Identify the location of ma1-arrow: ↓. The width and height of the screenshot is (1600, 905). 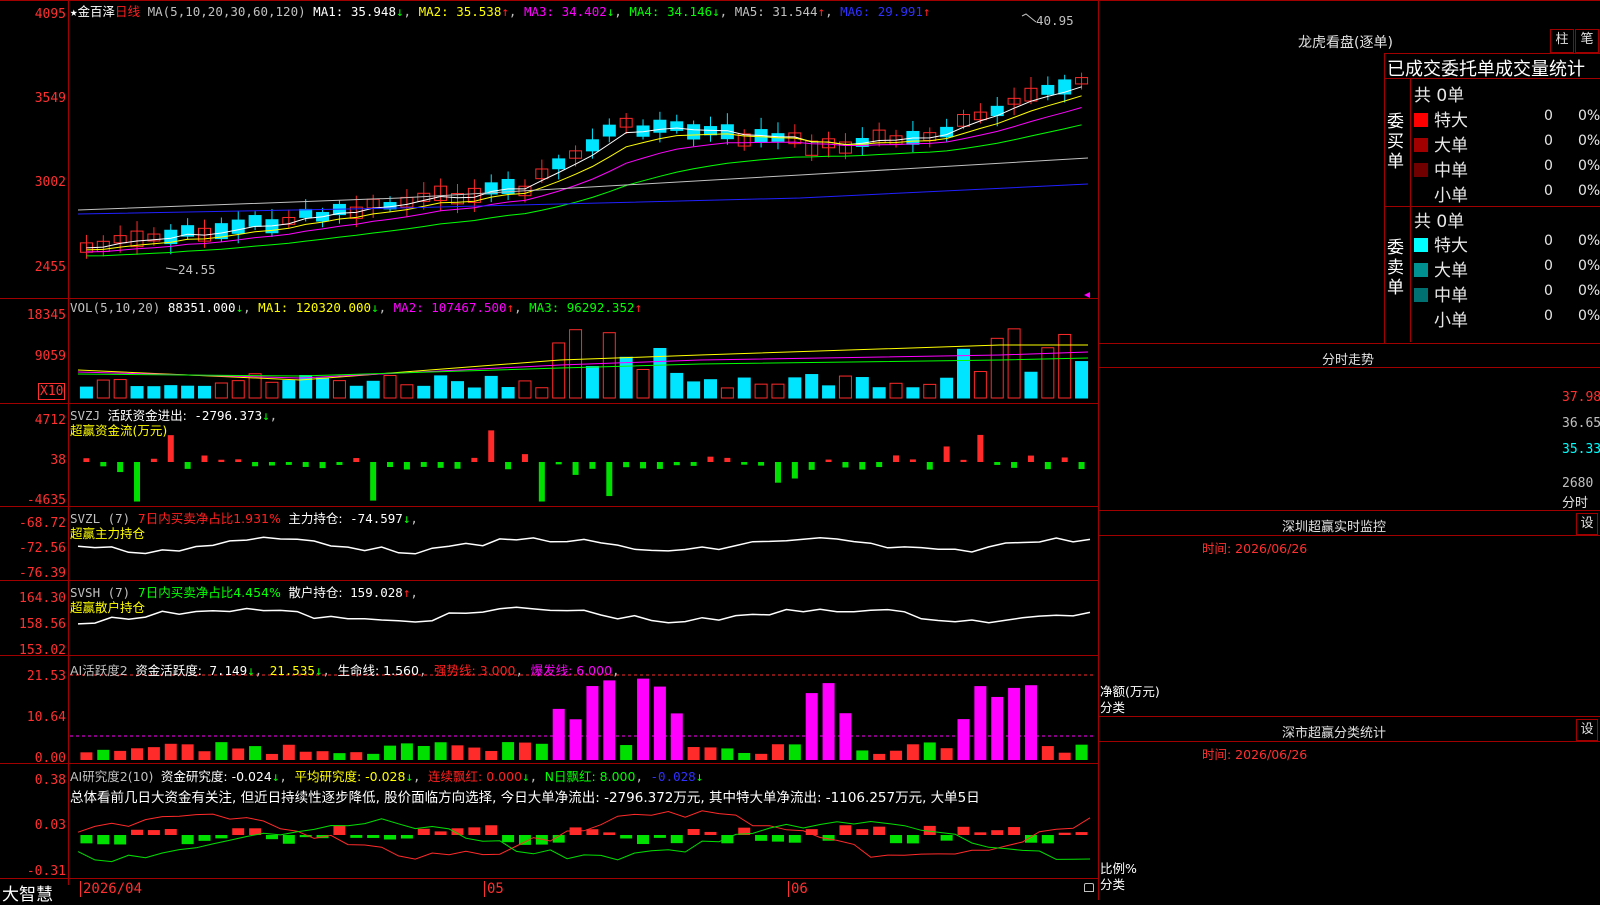
(399, 11).